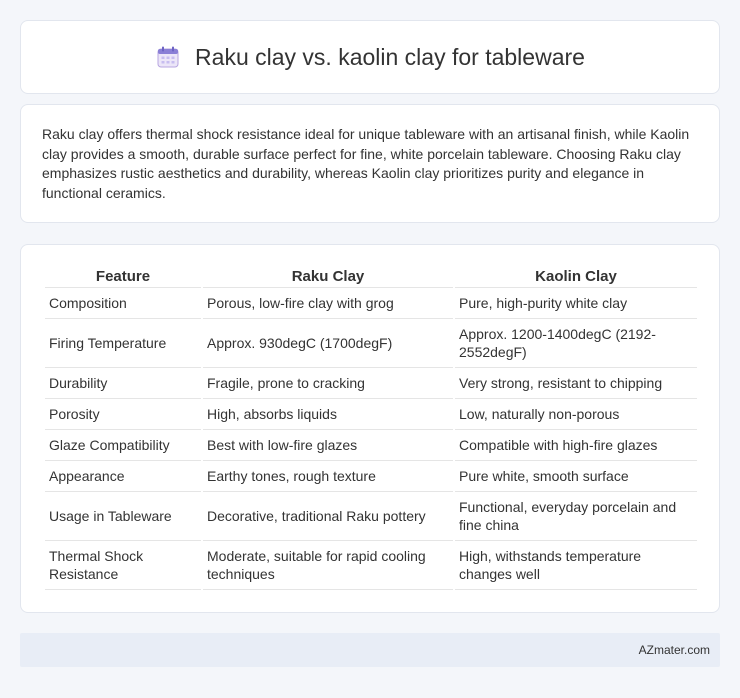 The width and height of the screenshot is (740, 698). Describe the element at coordinates (576, 445) in the screenshot. I see `row-kaolin-value: Compatible with high-fire glazes` at that location.